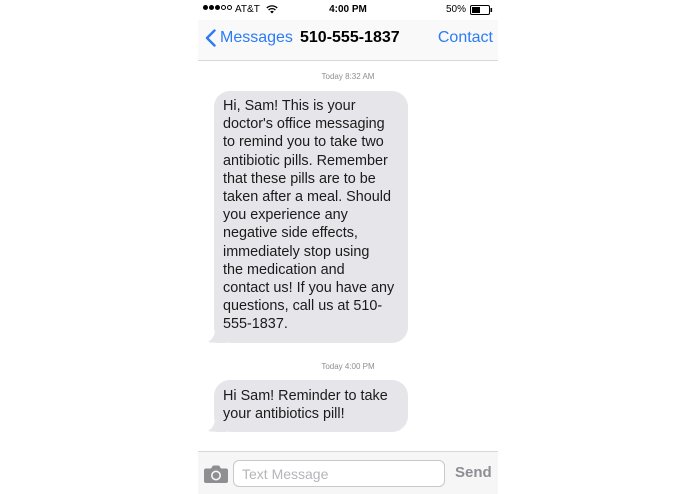 Image resolution: width=695 pixels, height=494 pixels. What do you see at coordinates (473, 472) in the screenshot?
I see `send-button: Send` at bounding box center [473, 472].